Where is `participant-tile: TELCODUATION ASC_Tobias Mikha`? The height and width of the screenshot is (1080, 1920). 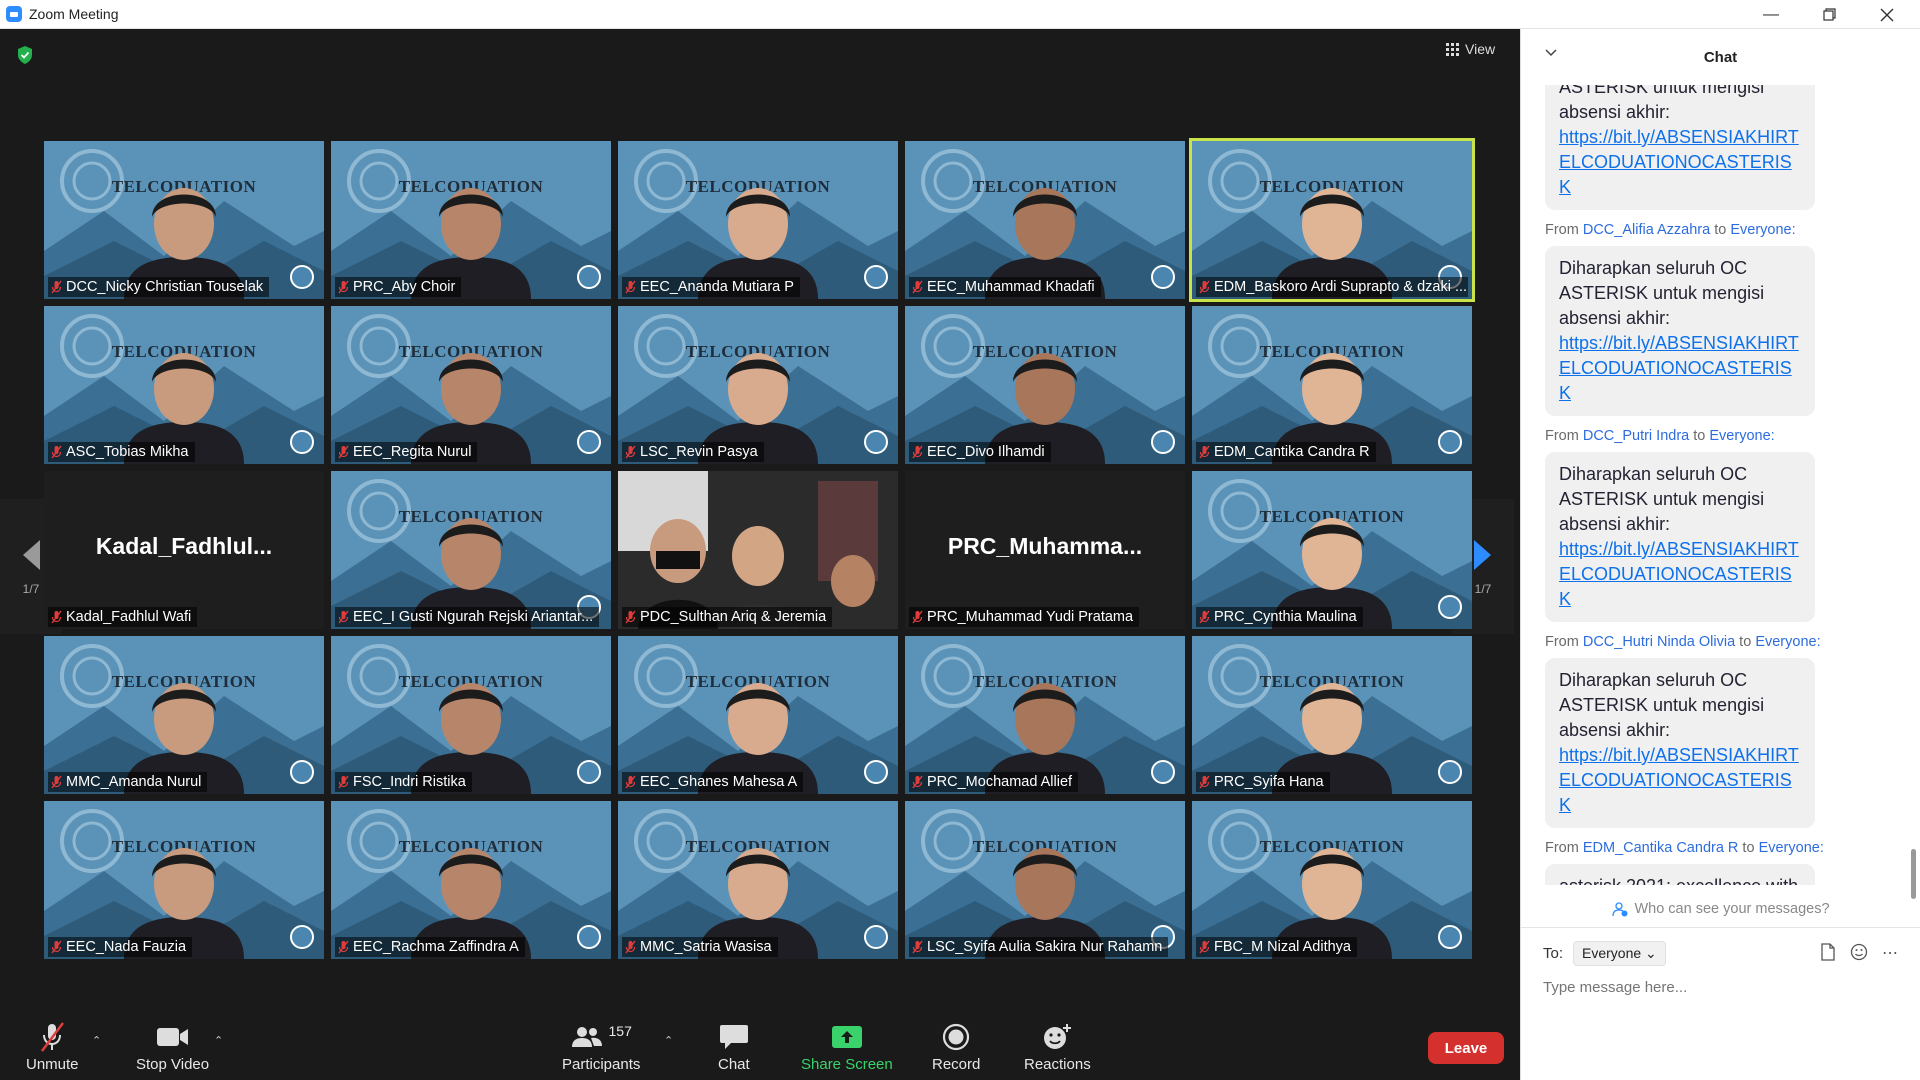 participant-tile: TELCODUATION ASC_Tobias Mikha is located at coordinates (184, 385).